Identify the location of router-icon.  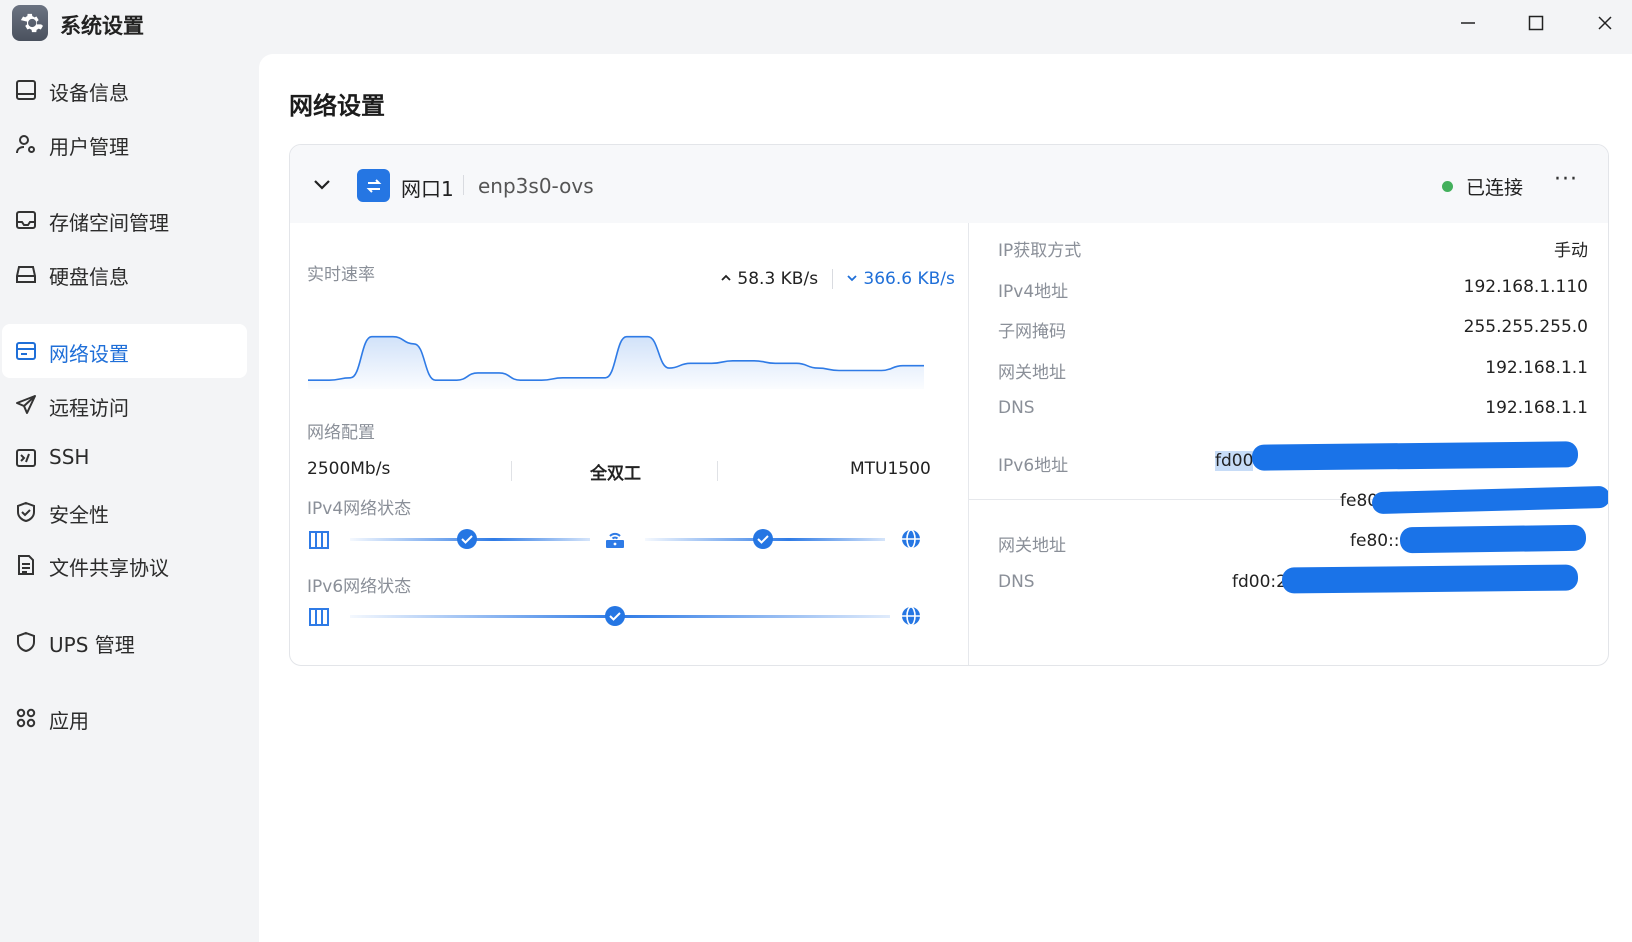
(615, 540).